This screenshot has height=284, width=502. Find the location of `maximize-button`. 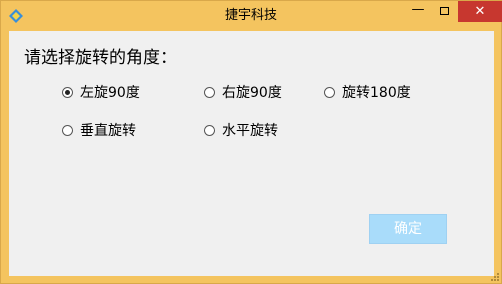

maximize-button is located at coordinates (445, 11).